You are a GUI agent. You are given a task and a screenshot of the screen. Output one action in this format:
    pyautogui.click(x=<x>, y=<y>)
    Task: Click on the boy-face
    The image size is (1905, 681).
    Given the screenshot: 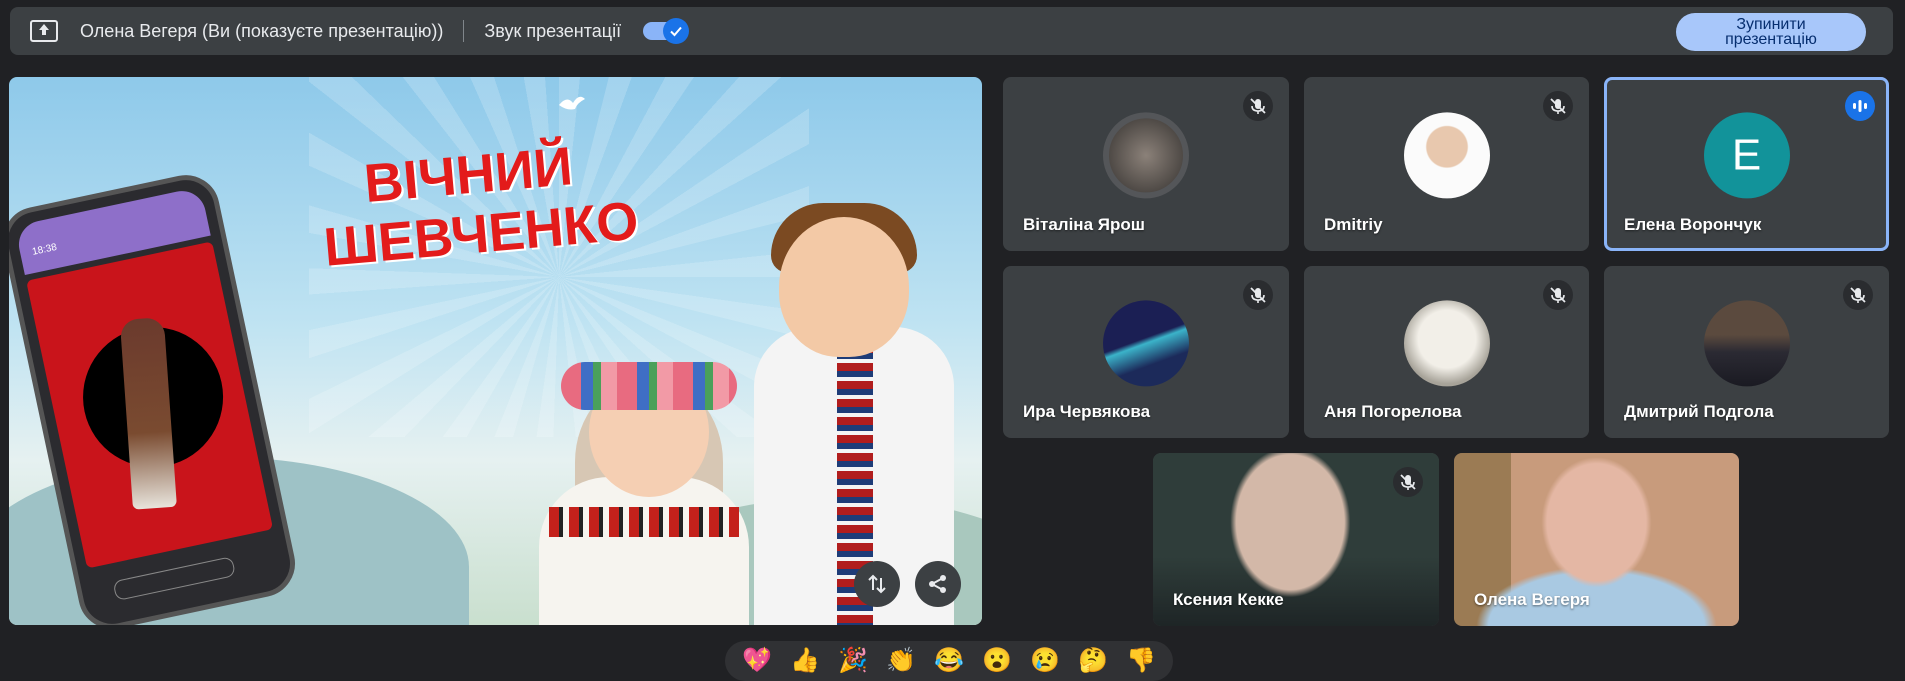 What is the action you would take?
    pyautogui.click(x=844, y=287)
    